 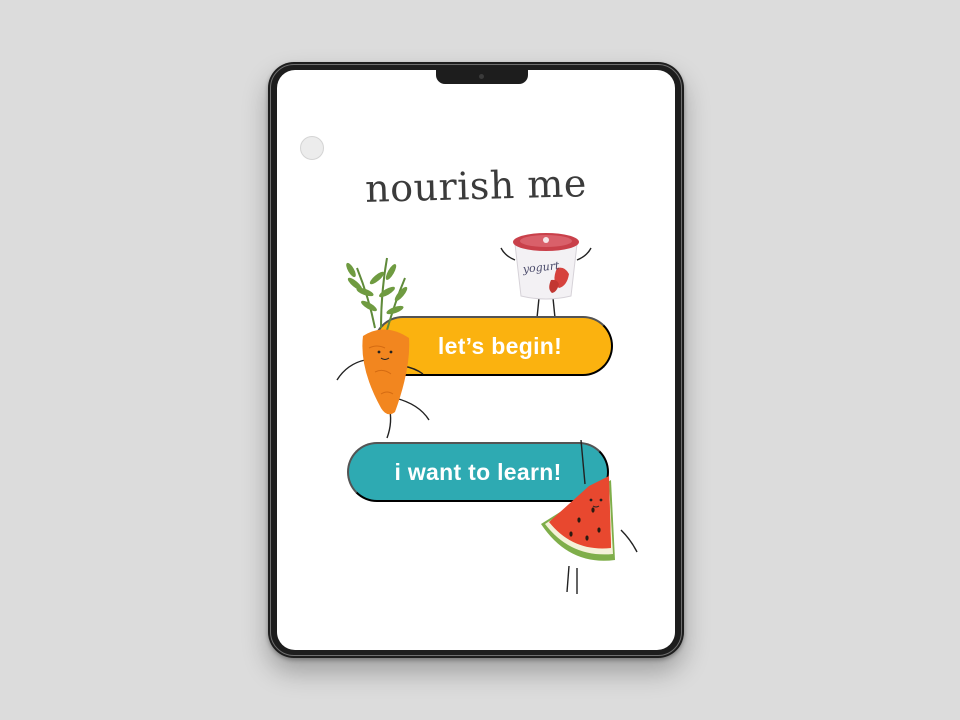 I want to click on camera-notch, so click(x=482, y=77).